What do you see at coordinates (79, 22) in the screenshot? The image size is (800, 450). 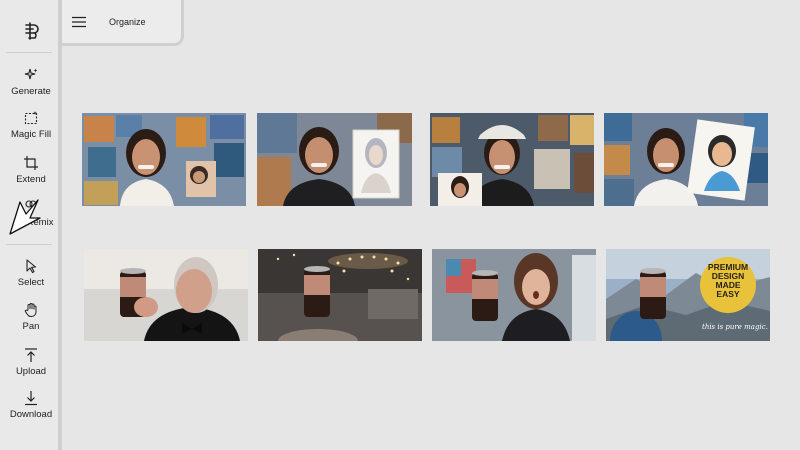 I see `menu-icon` at bounding box center [79, 22].